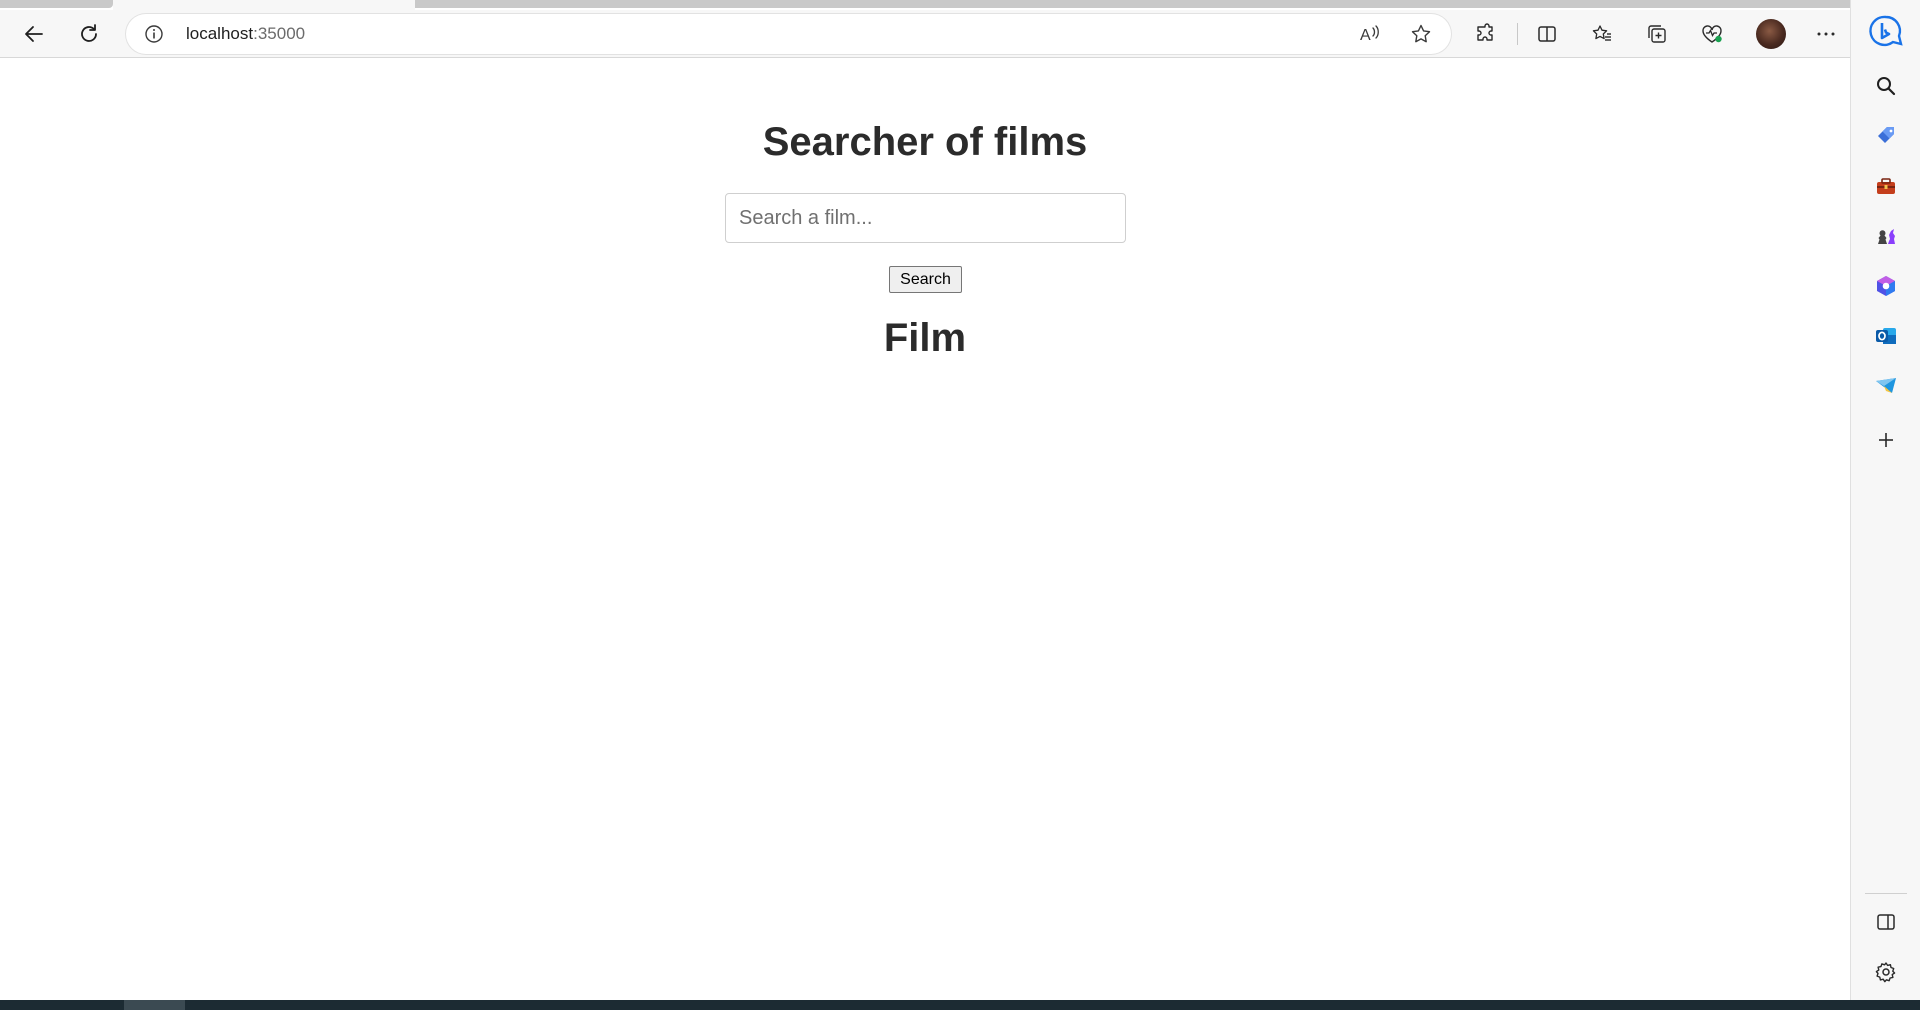 This screenshot has width=1920, height=1010. I want to click on favorites-icon, so click(1602, 34).